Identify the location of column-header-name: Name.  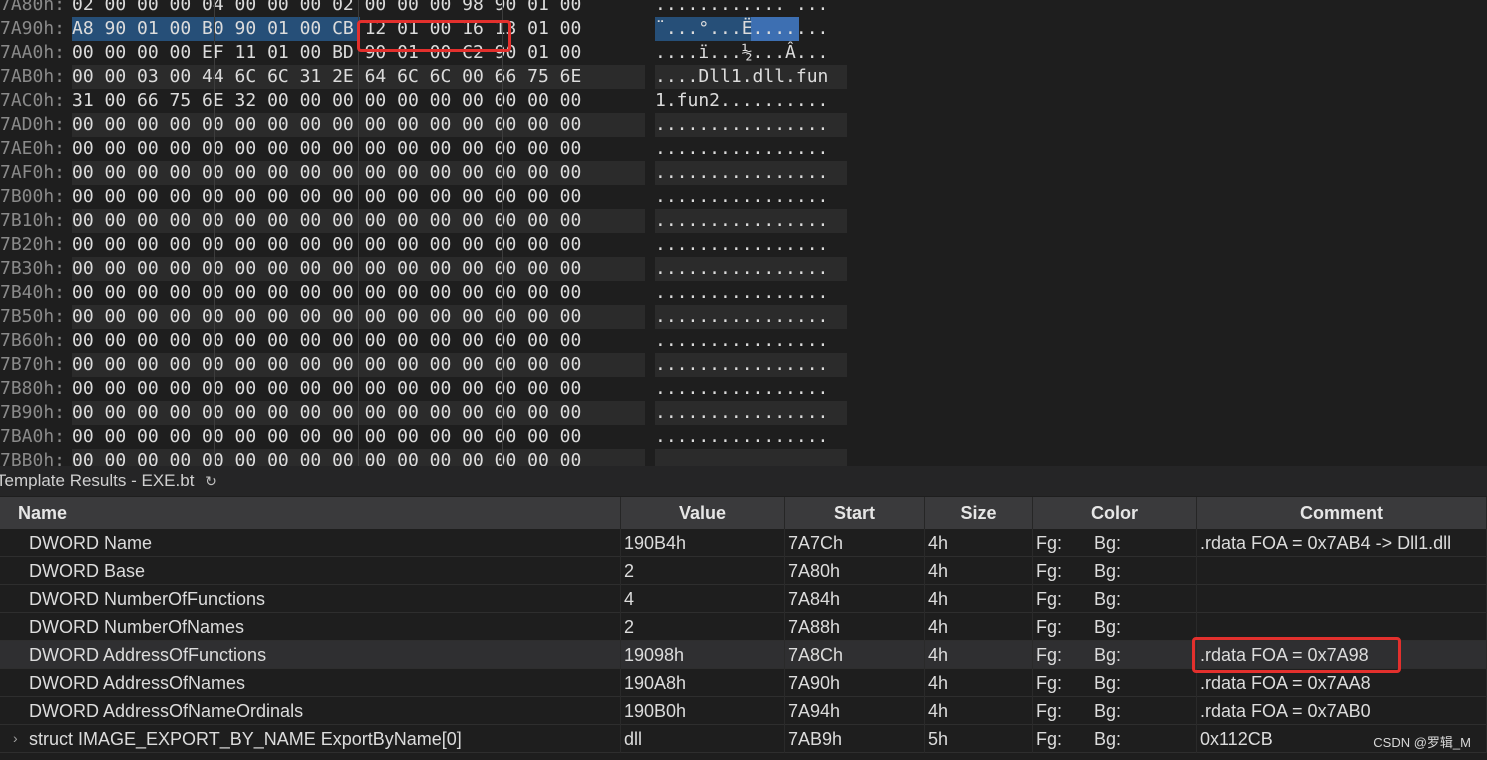
(310, 513).